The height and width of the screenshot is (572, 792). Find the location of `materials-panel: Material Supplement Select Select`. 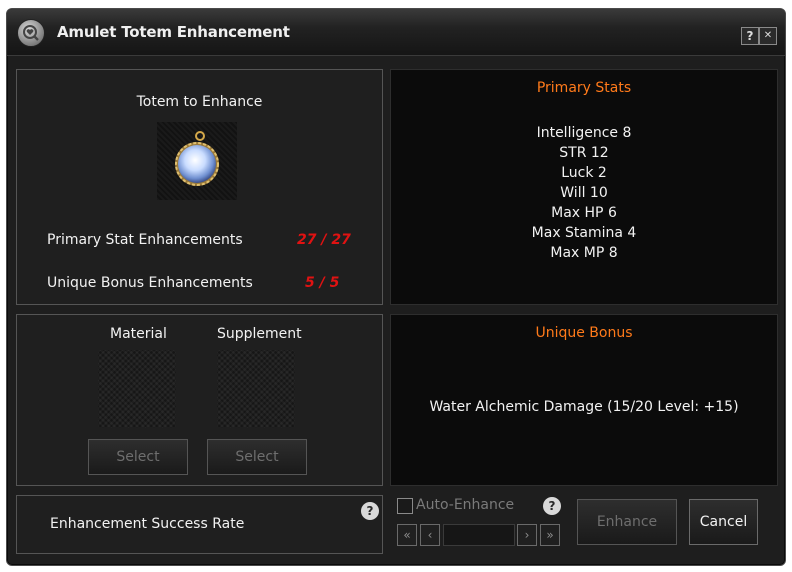

materials-panel: Material Supplement Select Select is located at coordinates (199, 400).